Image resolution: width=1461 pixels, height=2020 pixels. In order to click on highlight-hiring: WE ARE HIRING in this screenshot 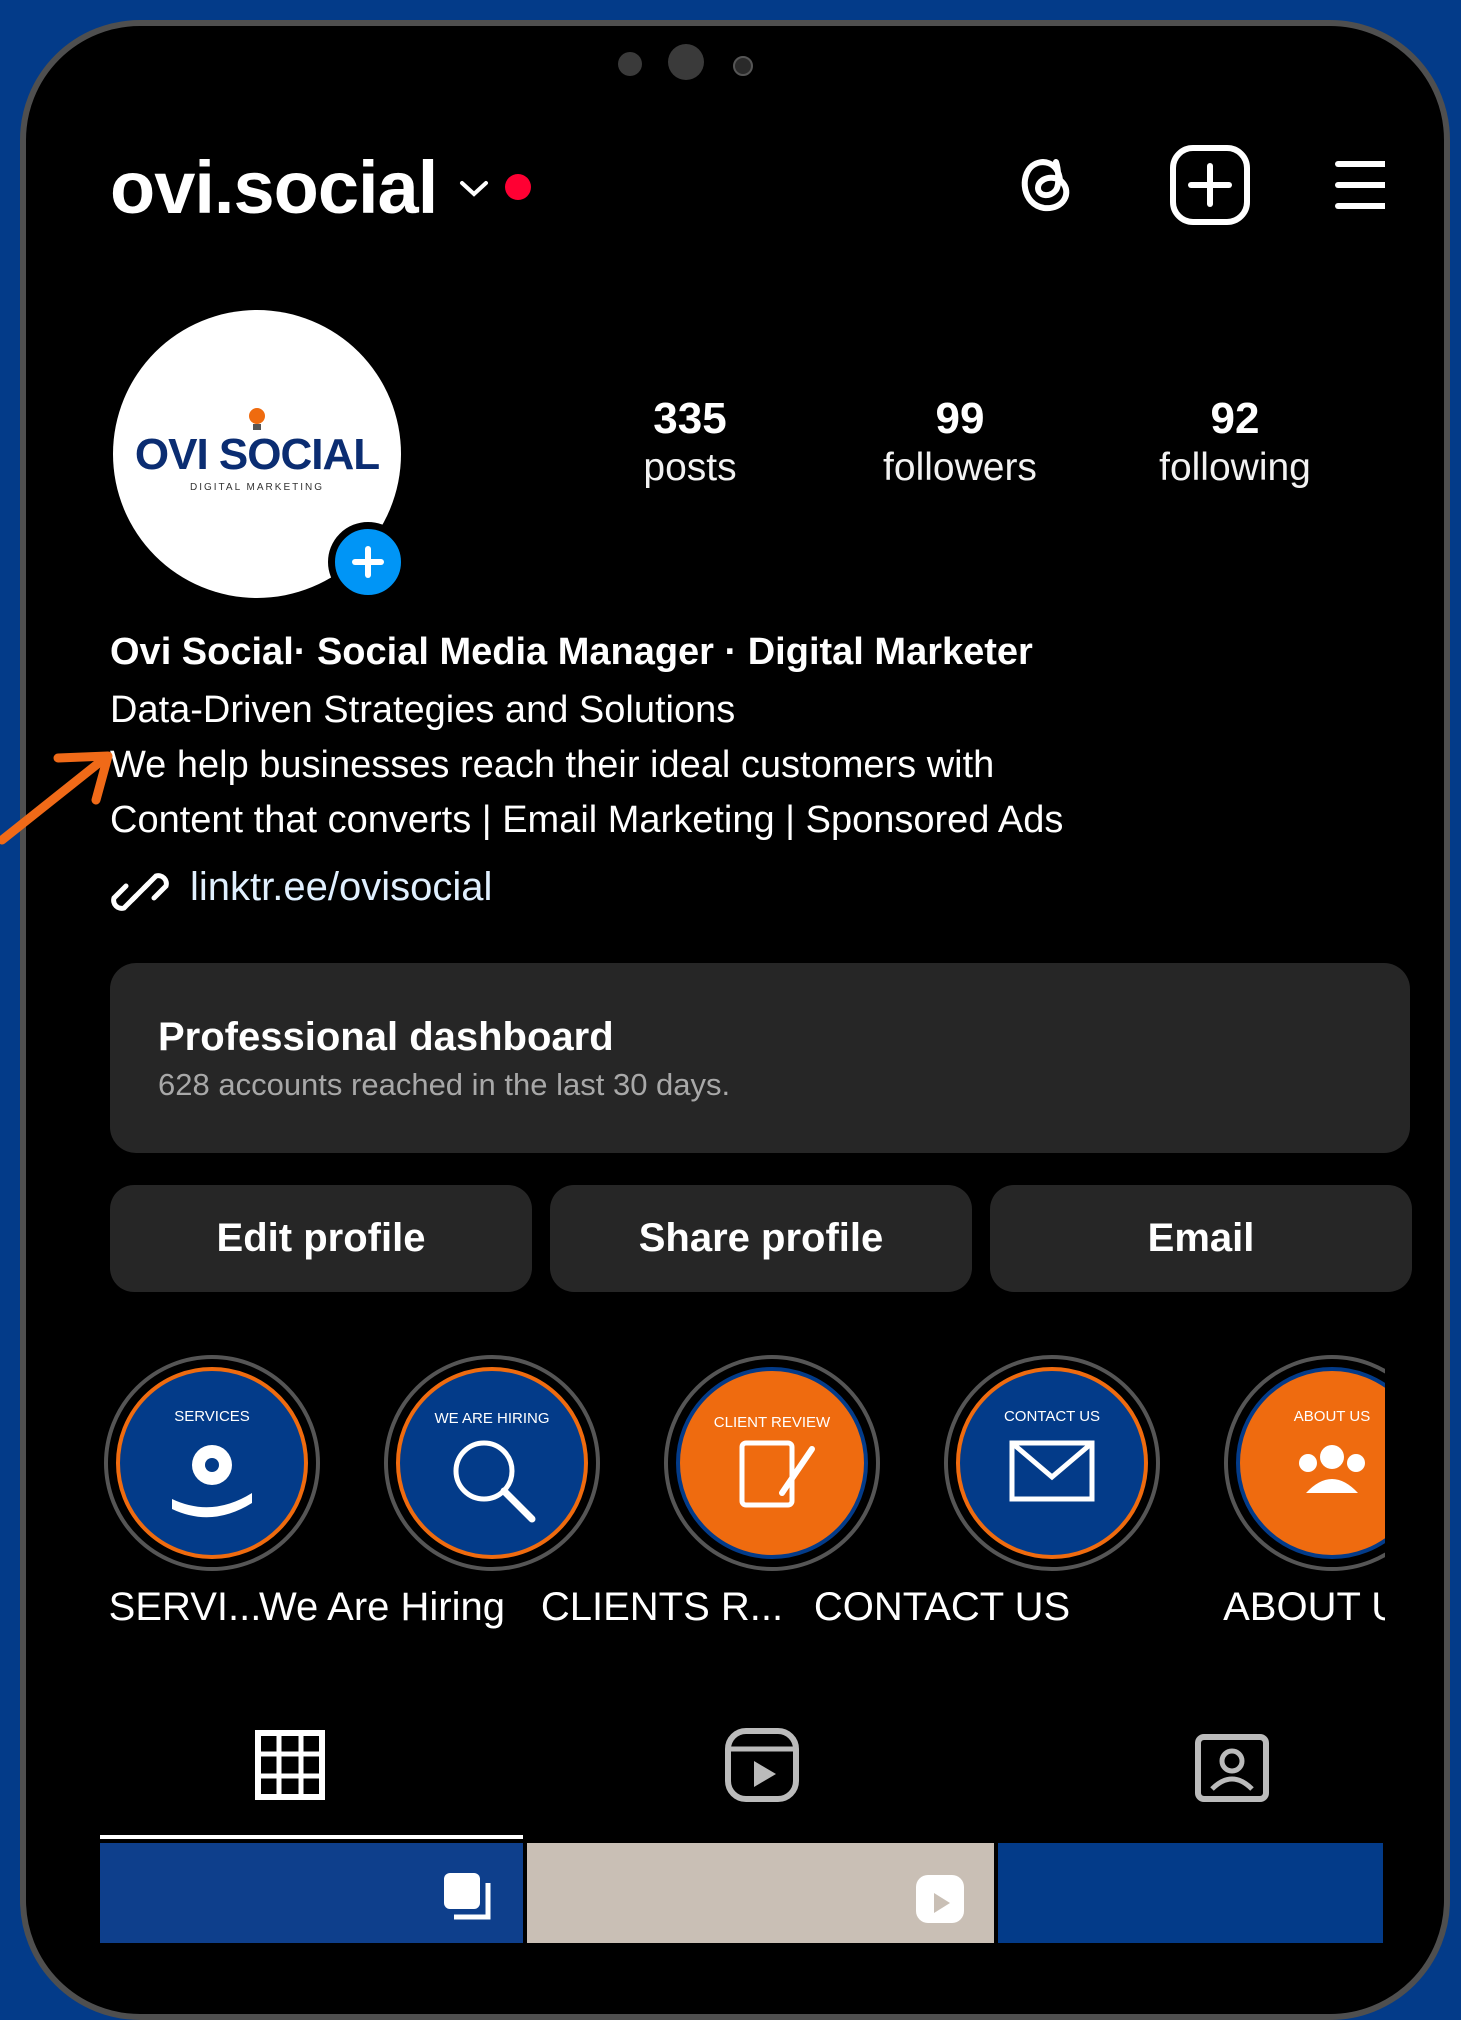, I will do `click(492, 1465)`.